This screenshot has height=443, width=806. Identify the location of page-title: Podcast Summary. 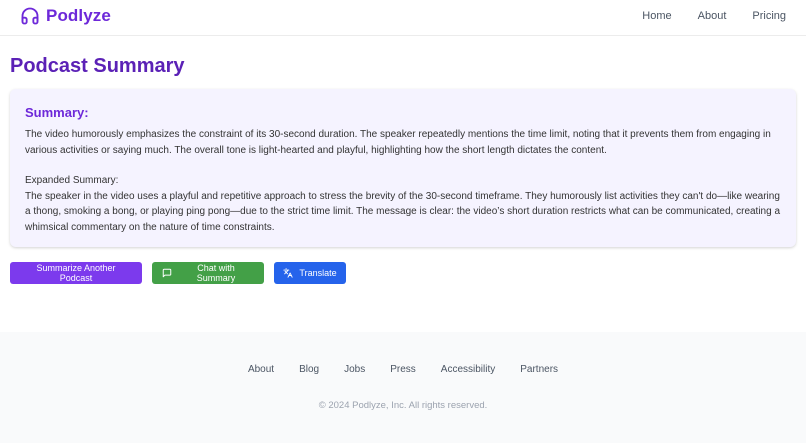
(97, 66).